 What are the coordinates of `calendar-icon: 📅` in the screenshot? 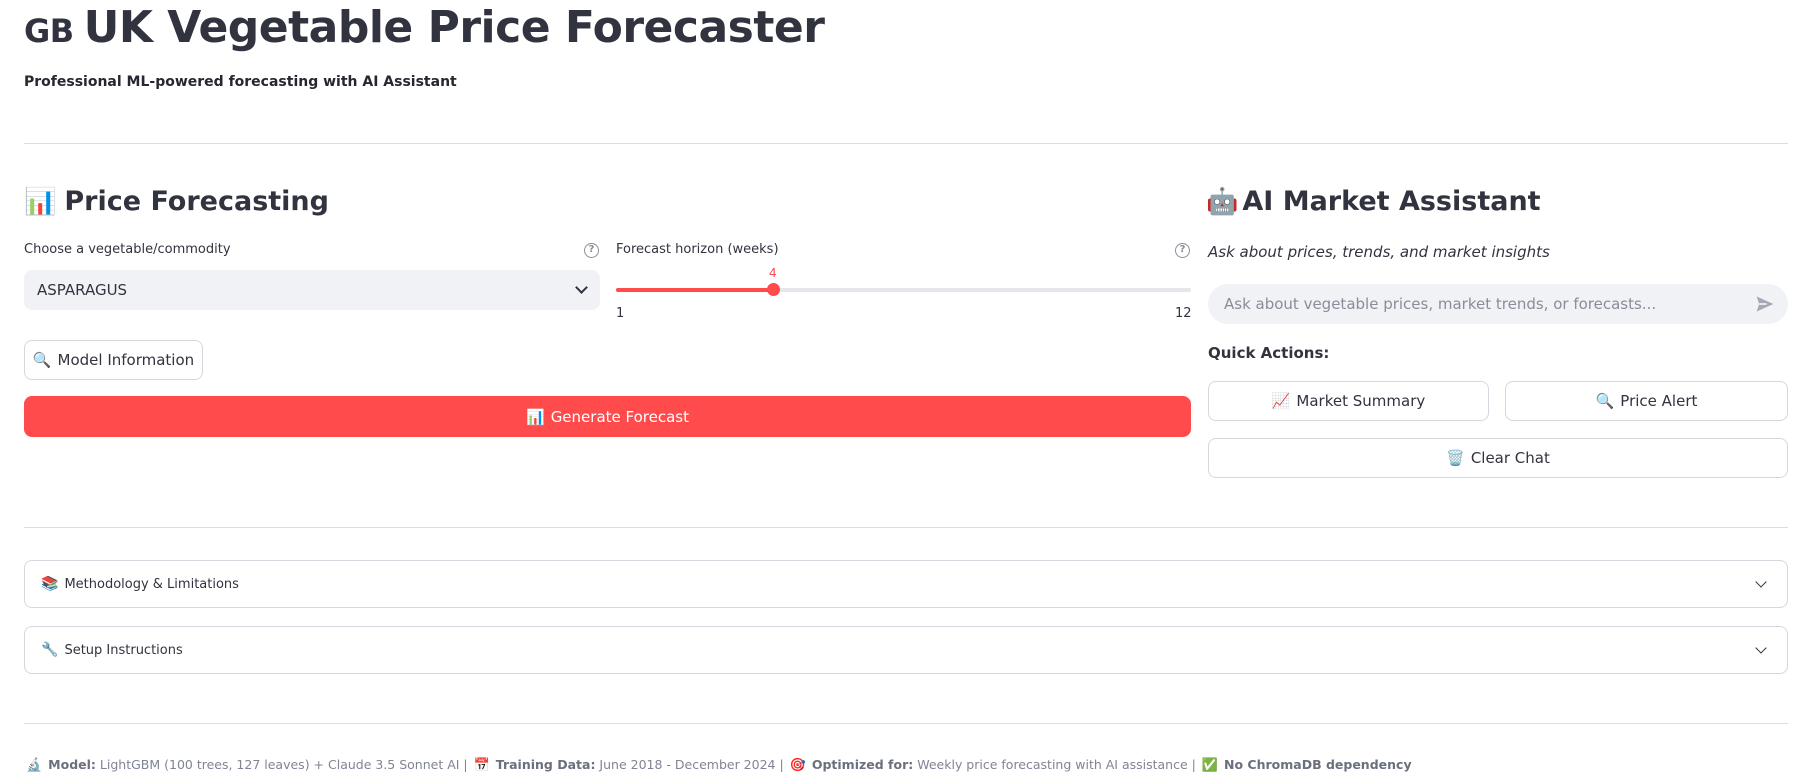 It's located at (481, 765).